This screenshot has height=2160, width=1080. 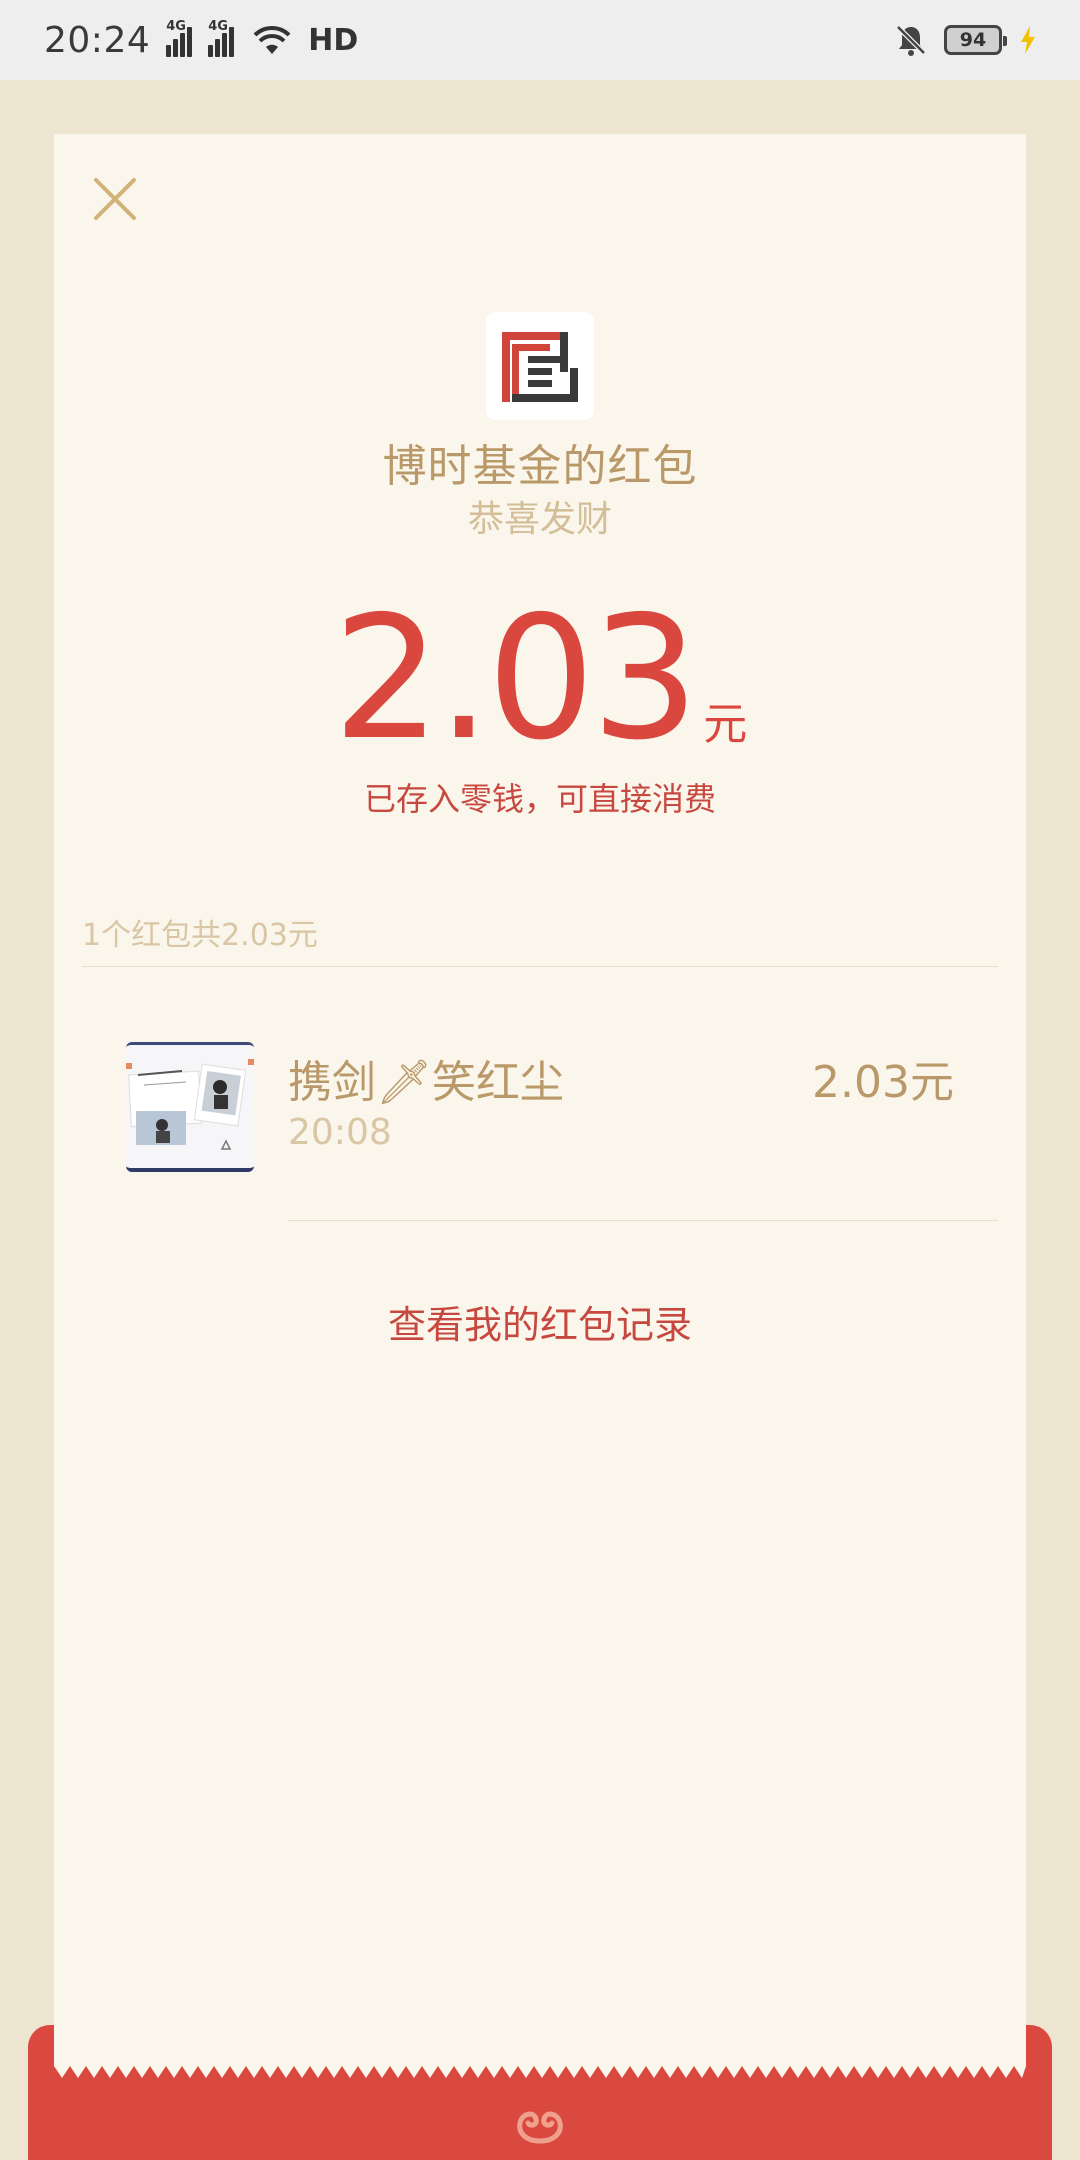 What do you see at coordinates (540, 1321) in the screenshot?
I see `view-history-link: 查看我的红包记录` at bounding box center [540, 1321].